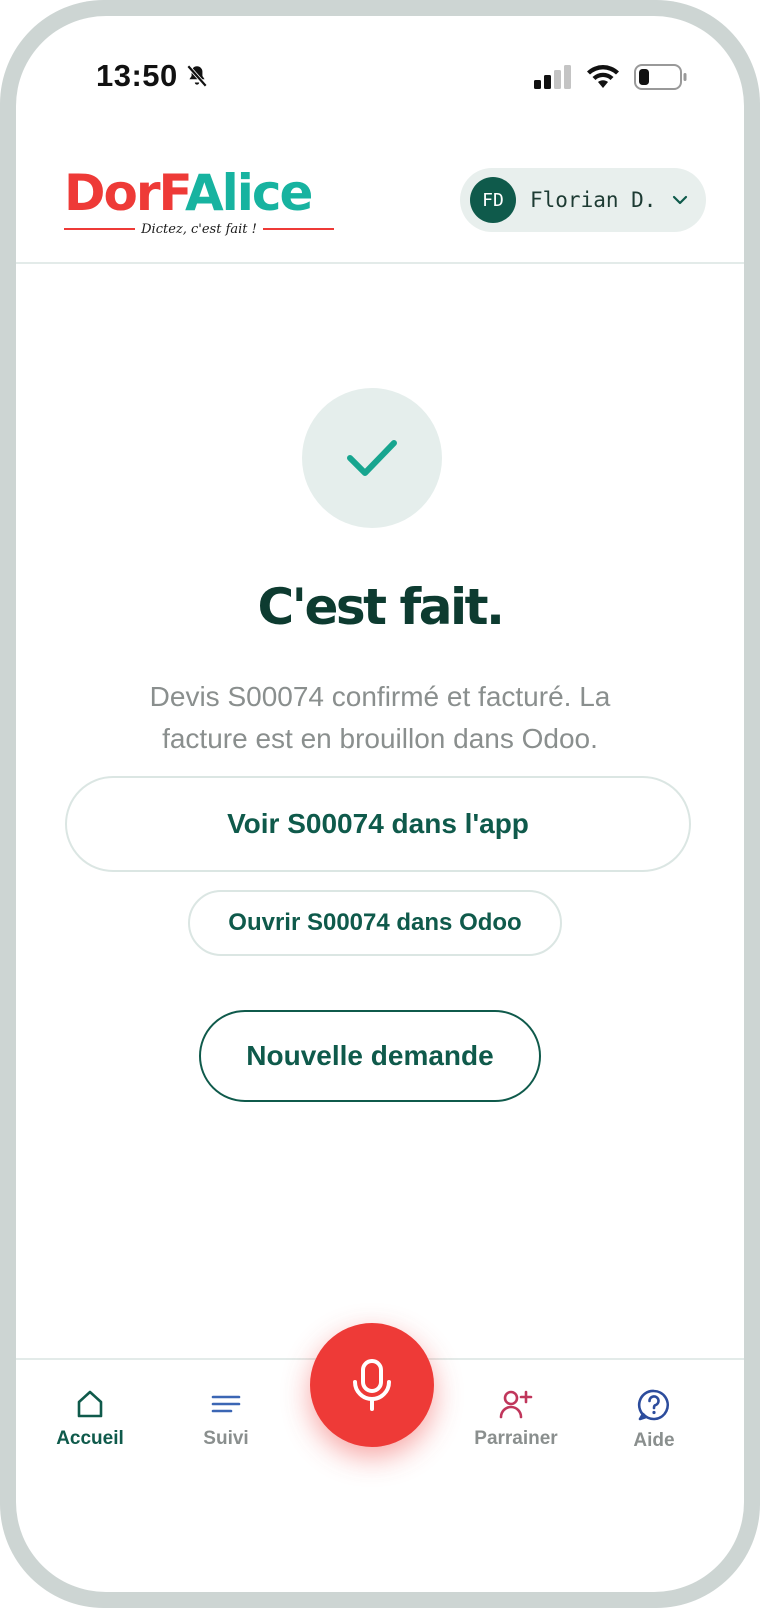  I want to click on status-bar-time: 13:50, so click(153, 76).